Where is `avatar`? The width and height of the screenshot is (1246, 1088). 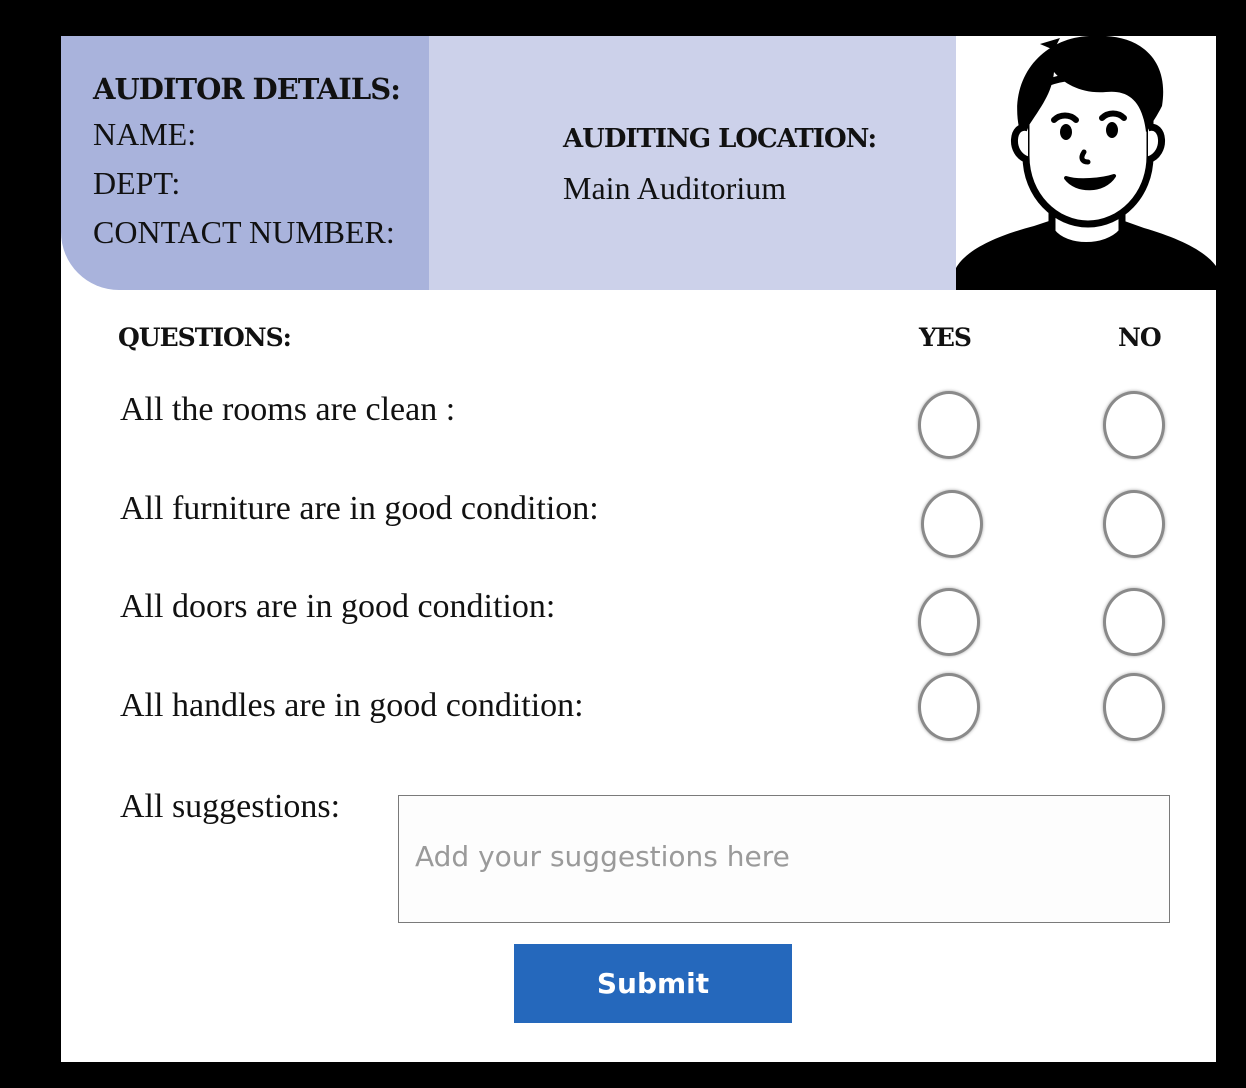 avatar is located at coordinates (1086, 163).